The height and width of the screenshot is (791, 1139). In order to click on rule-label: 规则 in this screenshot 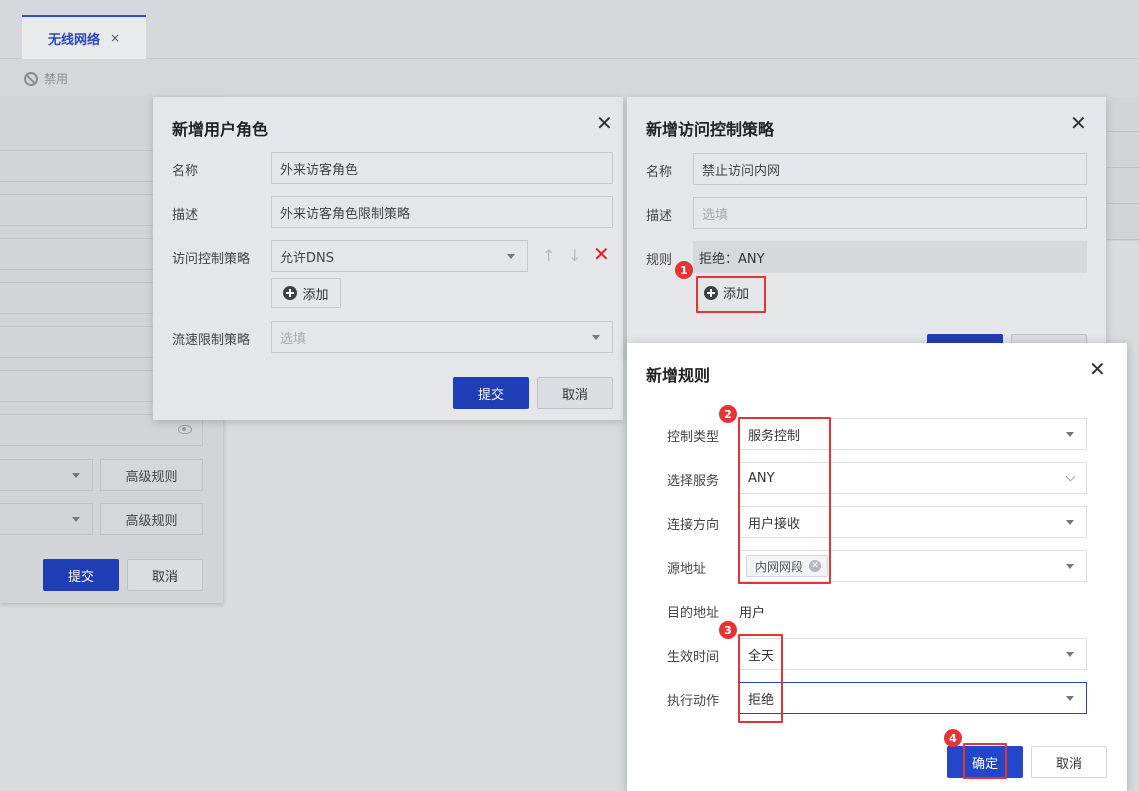, I will do `click(659, 260)`.